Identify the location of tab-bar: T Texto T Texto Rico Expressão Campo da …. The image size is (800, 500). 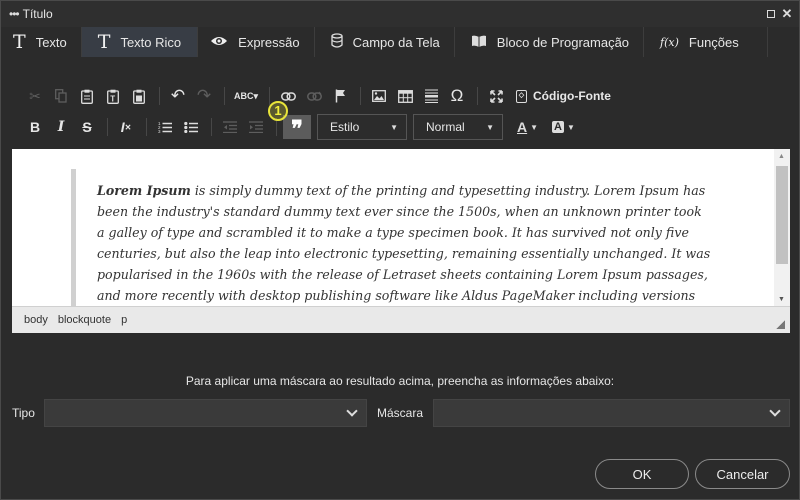
(400, 43).